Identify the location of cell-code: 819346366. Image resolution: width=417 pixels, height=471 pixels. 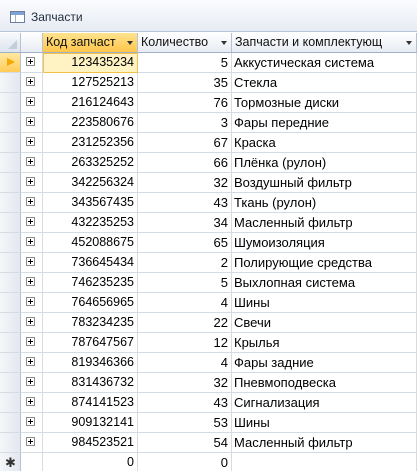
(90, 363).